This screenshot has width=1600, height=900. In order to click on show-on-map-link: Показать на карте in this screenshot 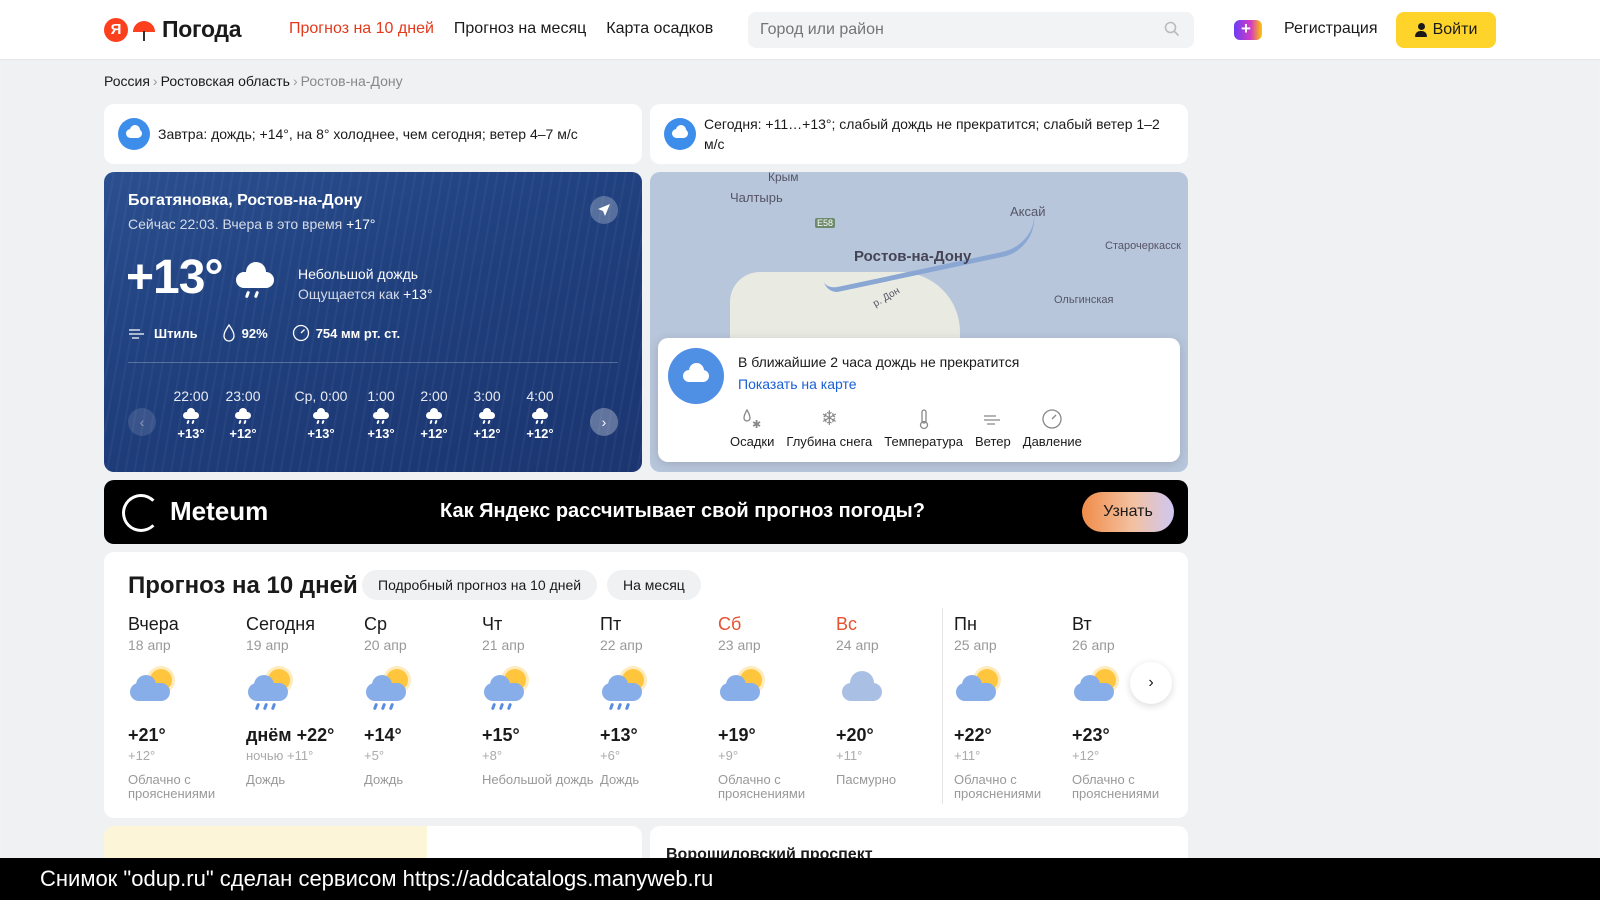, I will do `click(797, 384)`.